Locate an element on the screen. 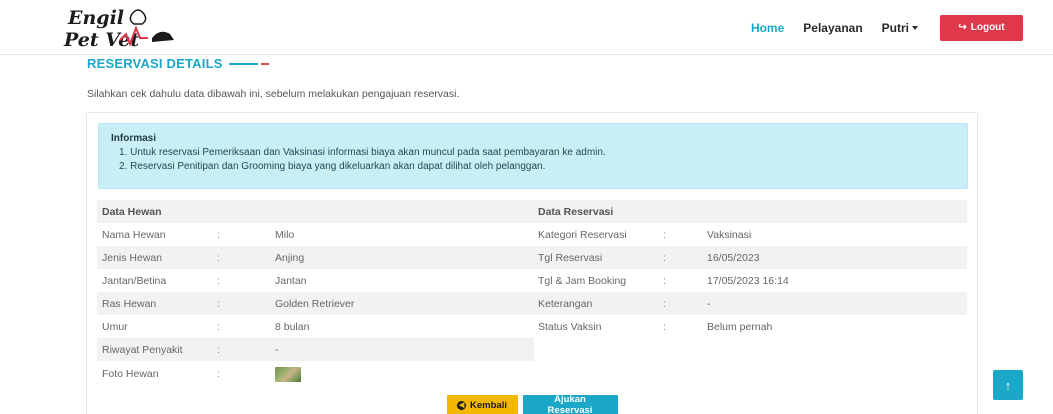 Image resolution: width=1053 pixels, height=414 pixels. nav-user-dropdown: Putri is located at coordinates (900, 28).